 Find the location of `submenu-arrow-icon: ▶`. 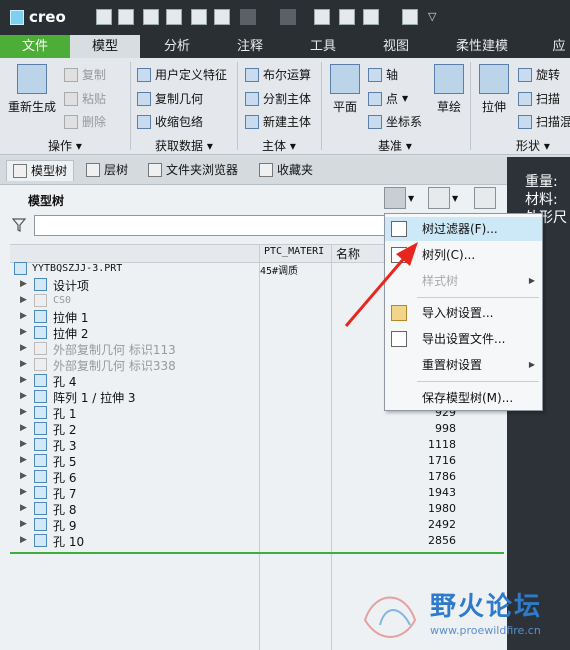

submenu-arrow-icon: ▶ is located at coordinates (531, 280).